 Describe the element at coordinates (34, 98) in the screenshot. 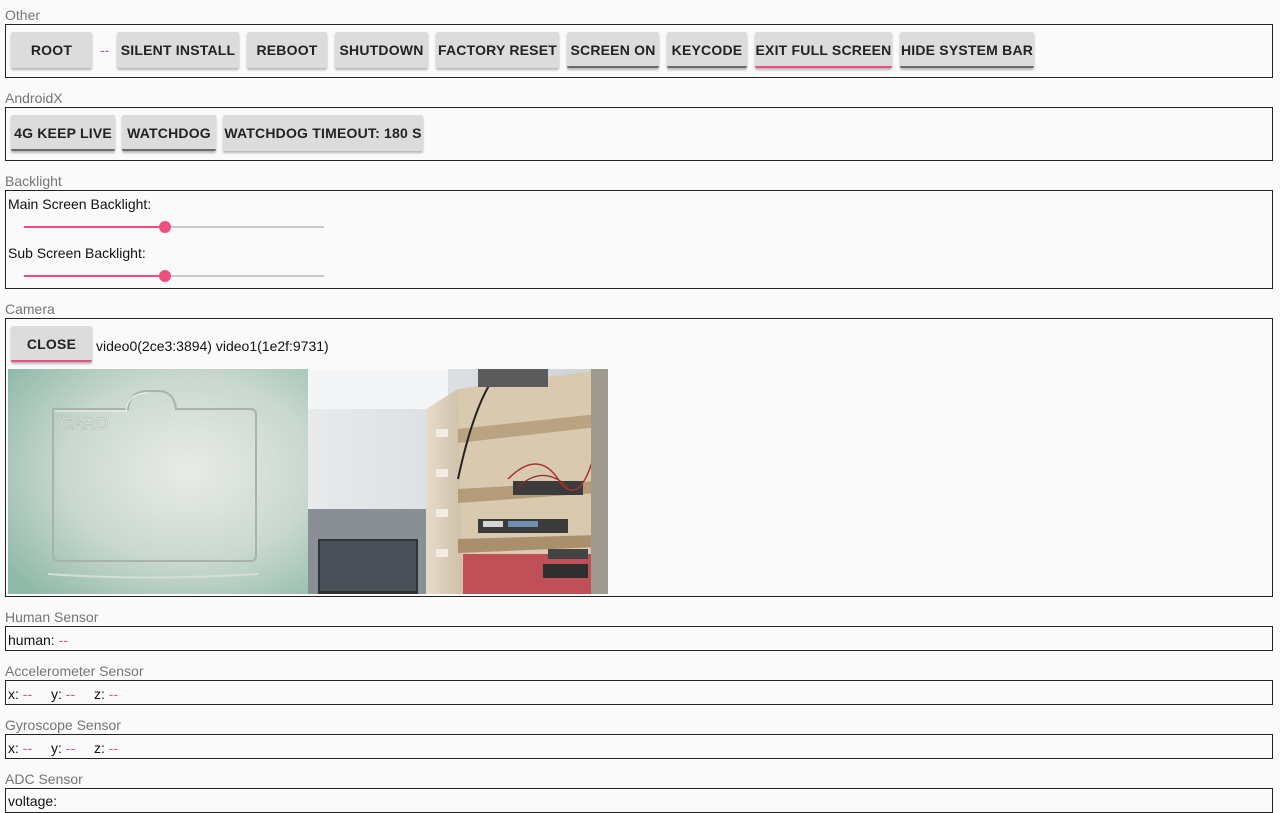

I see `section-title-androidx: AndroidX` at that location.